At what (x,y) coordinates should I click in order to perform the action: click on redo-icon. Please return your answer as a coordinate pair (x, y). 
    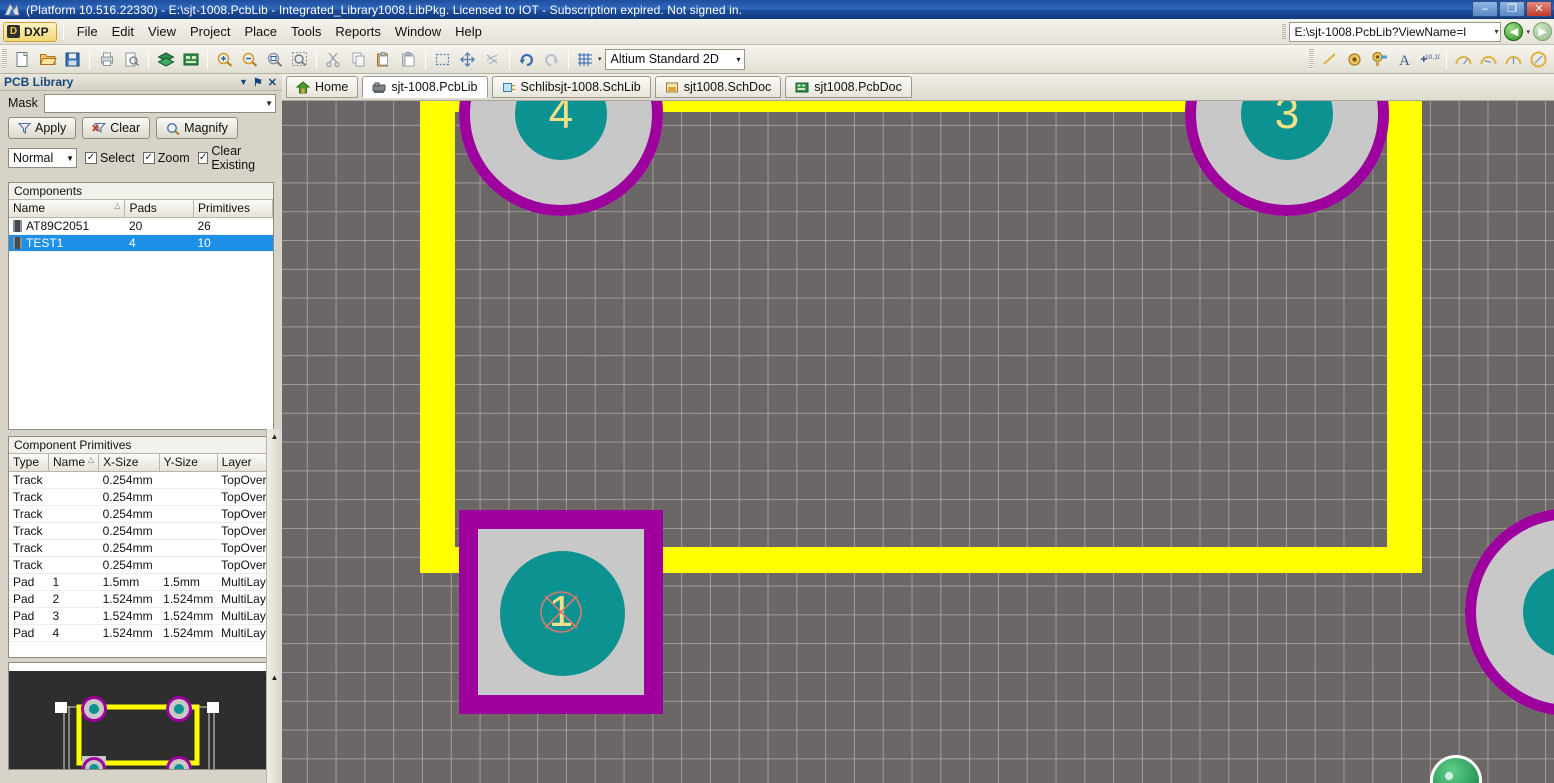
    Looking at the image, I should click on (551, 59).